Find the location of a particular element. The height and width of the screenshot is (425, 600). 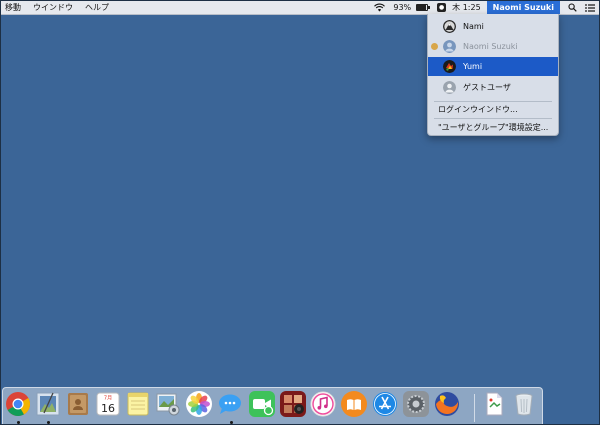

dock: 7月 16 is located at coordinates (272, 405).